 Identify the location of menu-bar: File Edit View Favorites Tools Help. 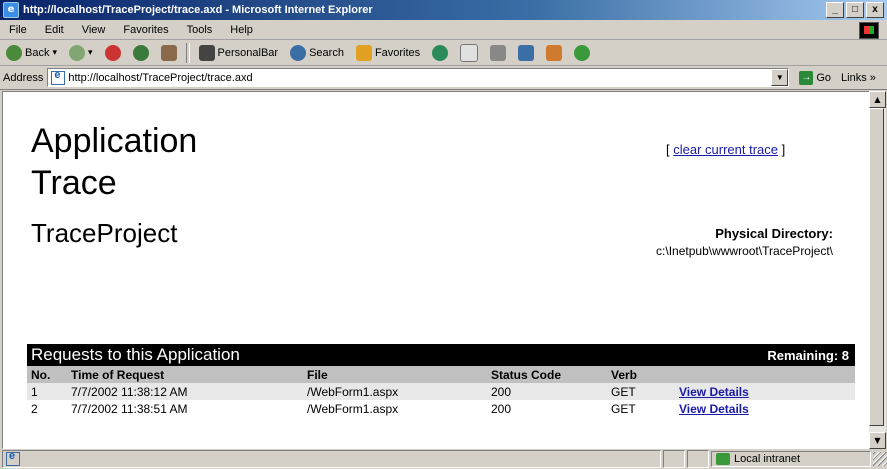
(443, 30).